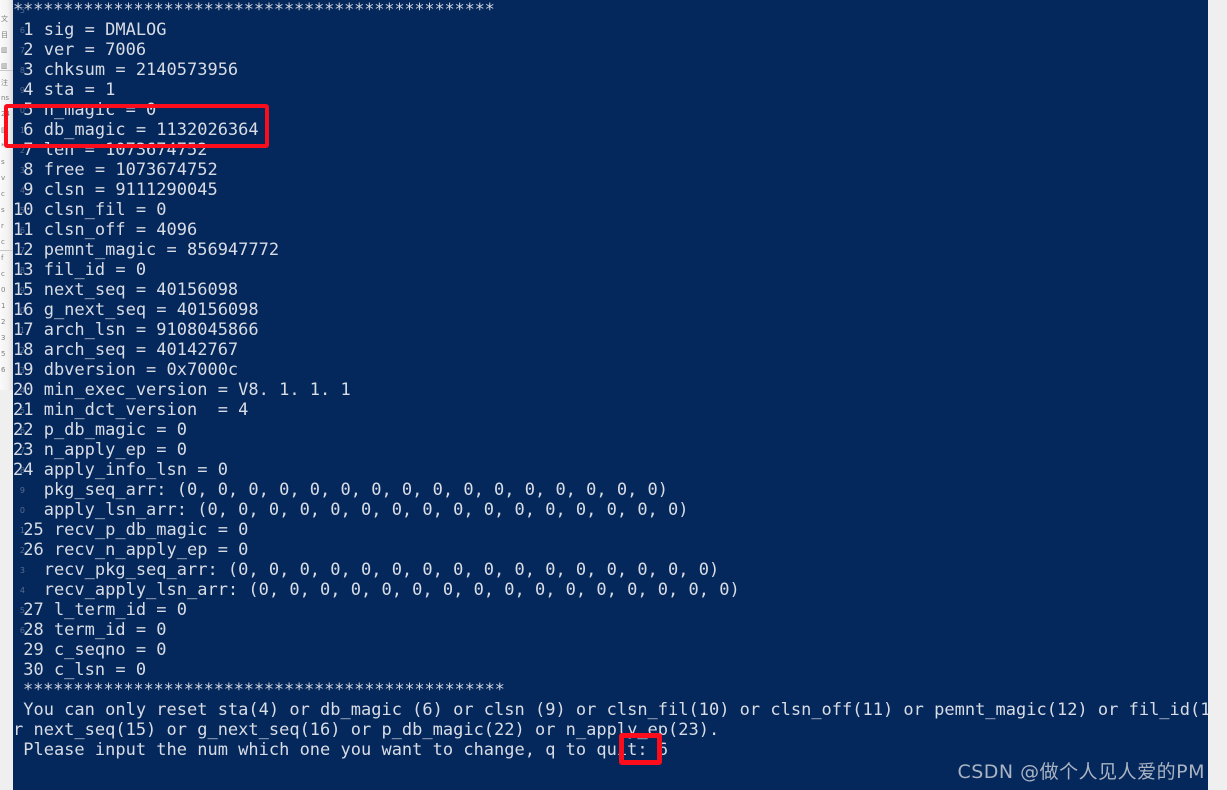 The width and height of the screenshot is (1227, 790). What do you see at coordinates (146, 250) in the screenshot?
I see `terminal-line: 12 pemnt_magic = 856947772` at bounding box center [146, 250].